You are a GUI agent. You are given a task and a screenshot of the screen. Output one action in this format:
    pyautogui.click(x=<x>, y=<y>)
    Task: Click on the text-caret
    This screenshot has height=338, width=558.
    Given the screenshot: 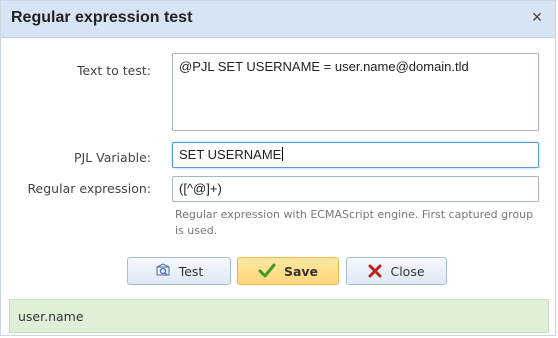 What is the action you would take?
    pyautogui.click(x=283, y=154)
    